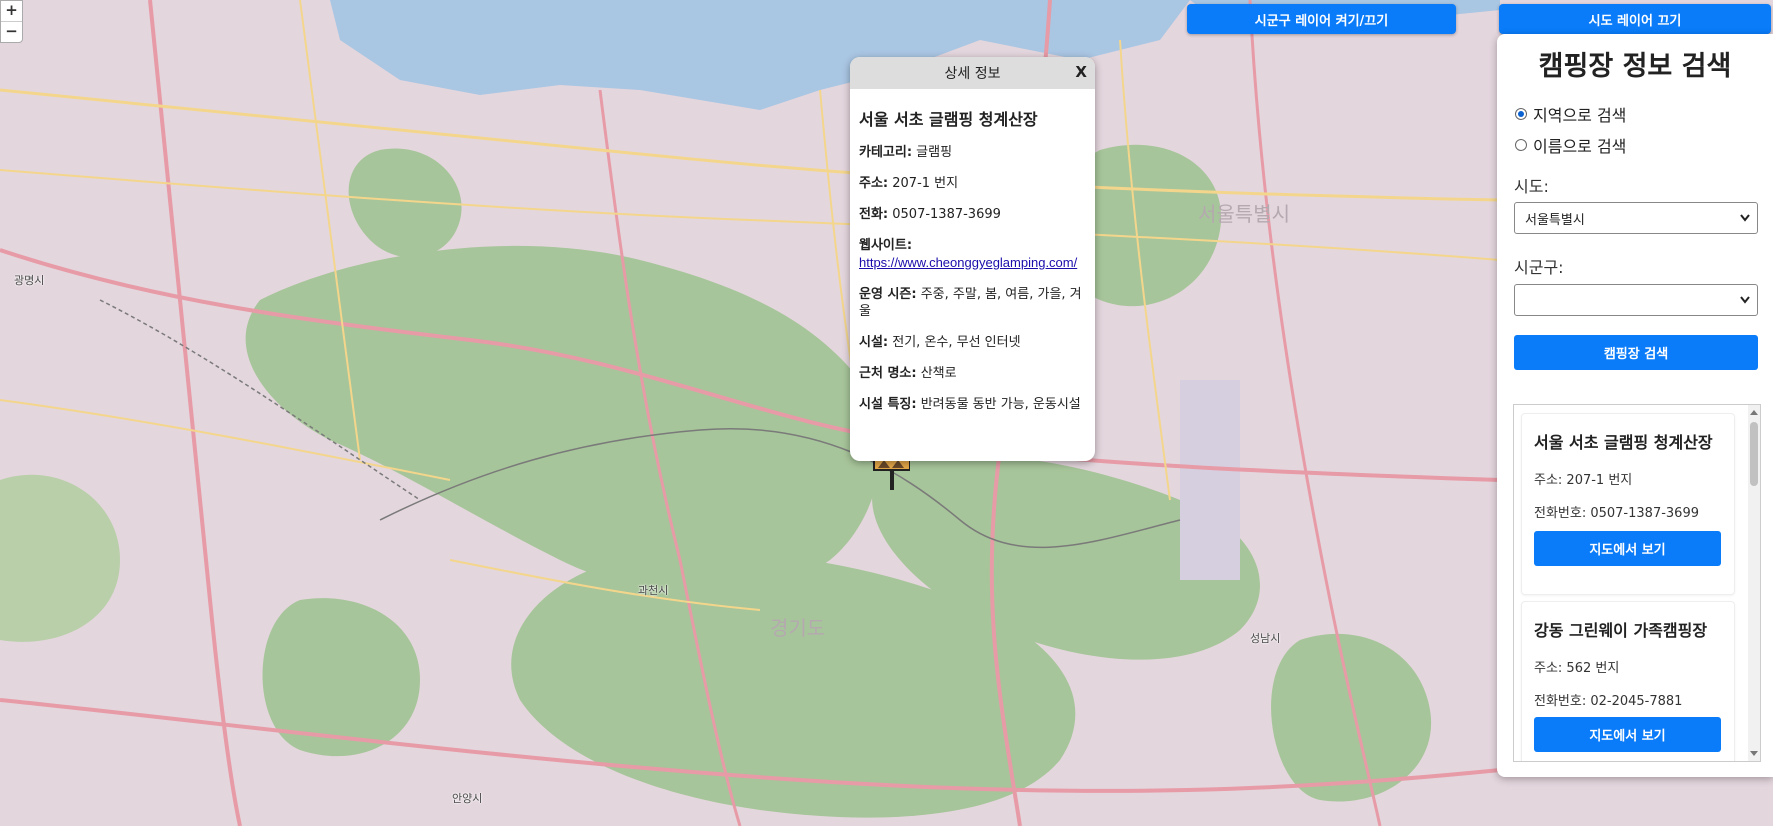 This screenshot has height=826, width=1773. I want to click on scroll-up-icon, so click(1754, 412).